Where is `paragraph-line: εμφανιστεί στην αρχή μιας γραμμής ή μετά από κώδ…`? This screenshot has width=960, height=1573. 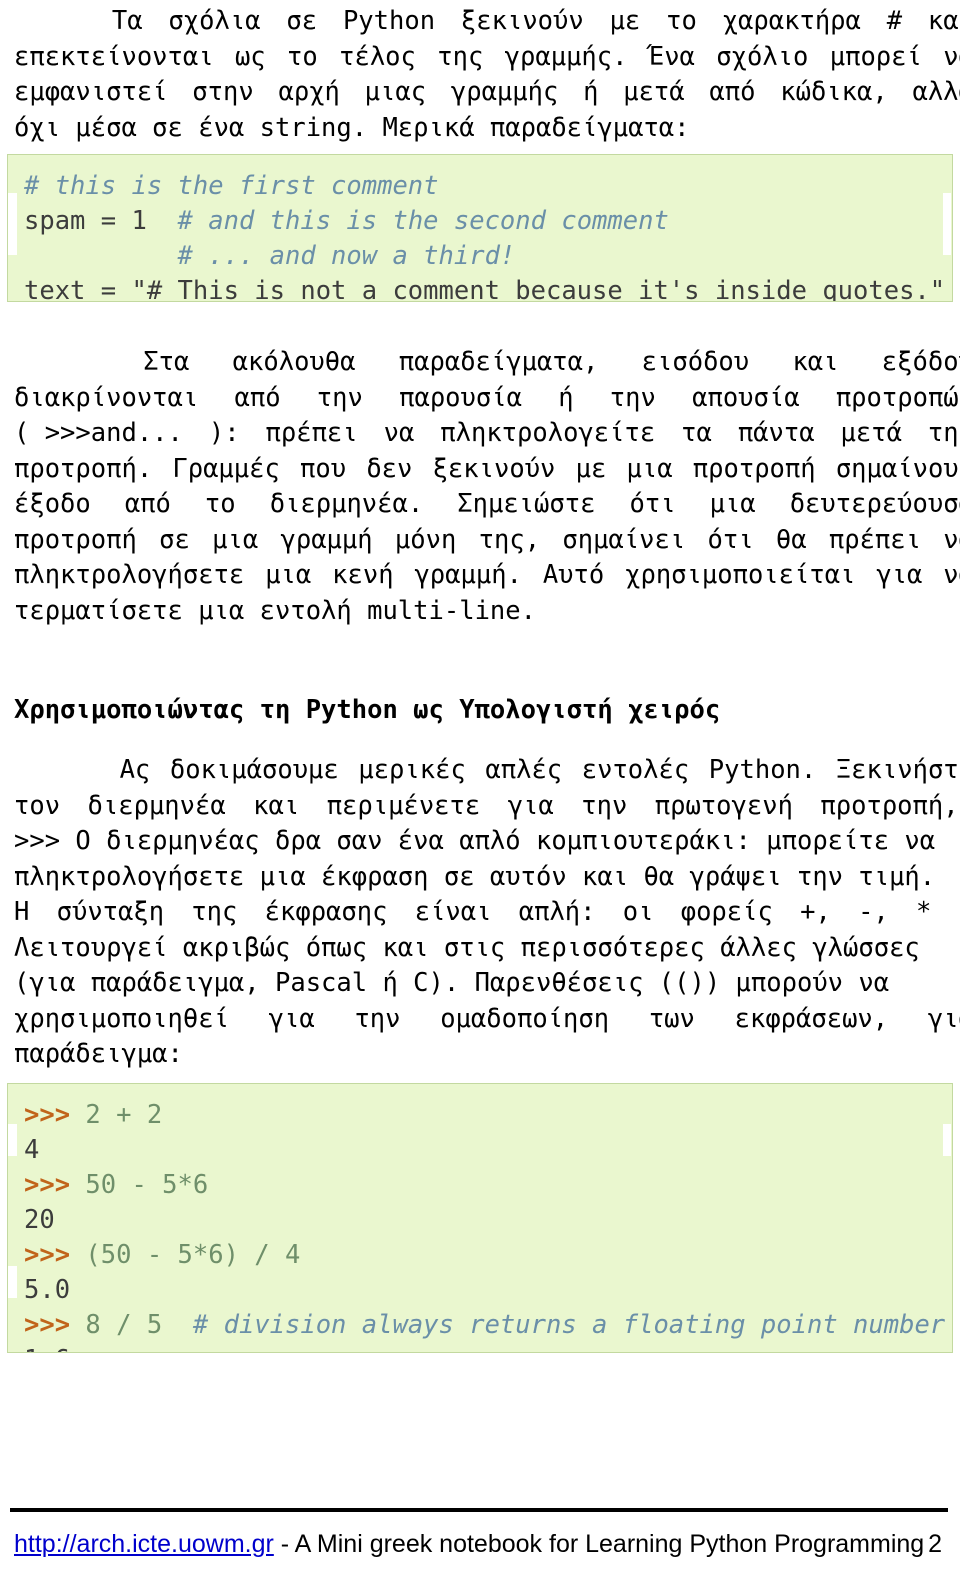
paragraph-line: εμφανιστεί στην αρχή μιας γραμμής ή μετά από κώδ… is located at coordinates (487, 92).